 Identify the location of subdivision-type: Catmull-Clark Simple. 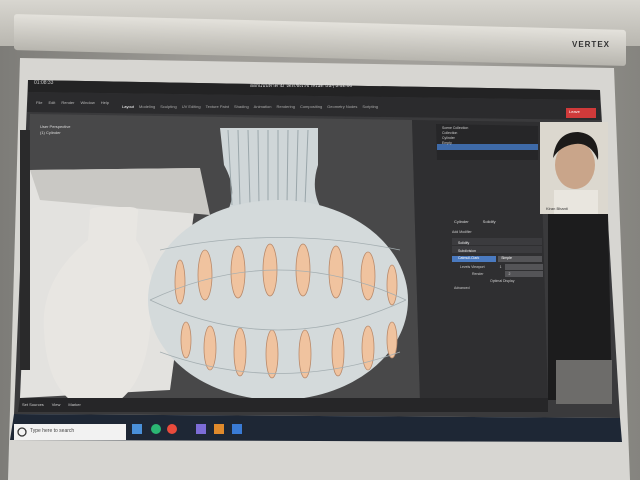
(485, 258).